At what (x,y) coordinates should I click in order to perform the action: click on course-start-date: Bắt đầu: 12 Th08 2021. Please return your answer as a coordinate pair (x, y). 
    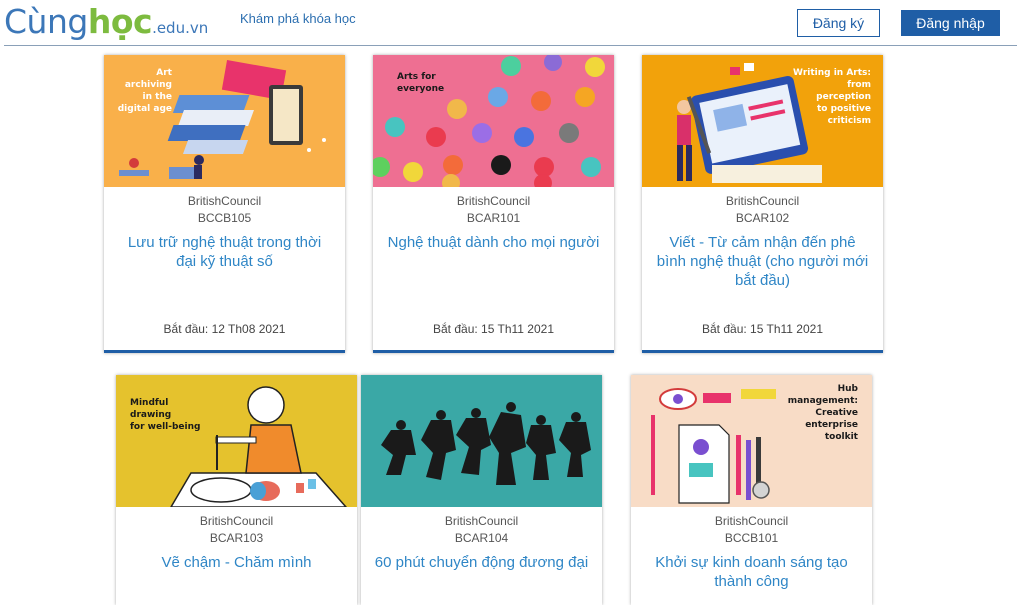
    Looking at the image, I should click on (224, 329).